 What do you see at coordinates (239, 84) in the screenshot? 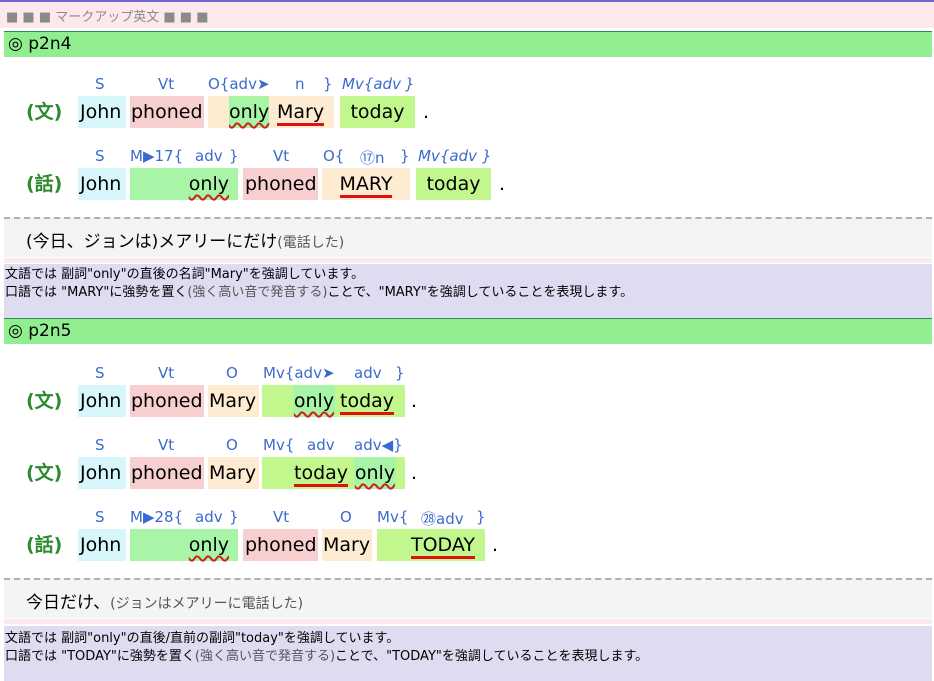
I see `tag-object: O{adv➤` at bounding box center [239, 84].